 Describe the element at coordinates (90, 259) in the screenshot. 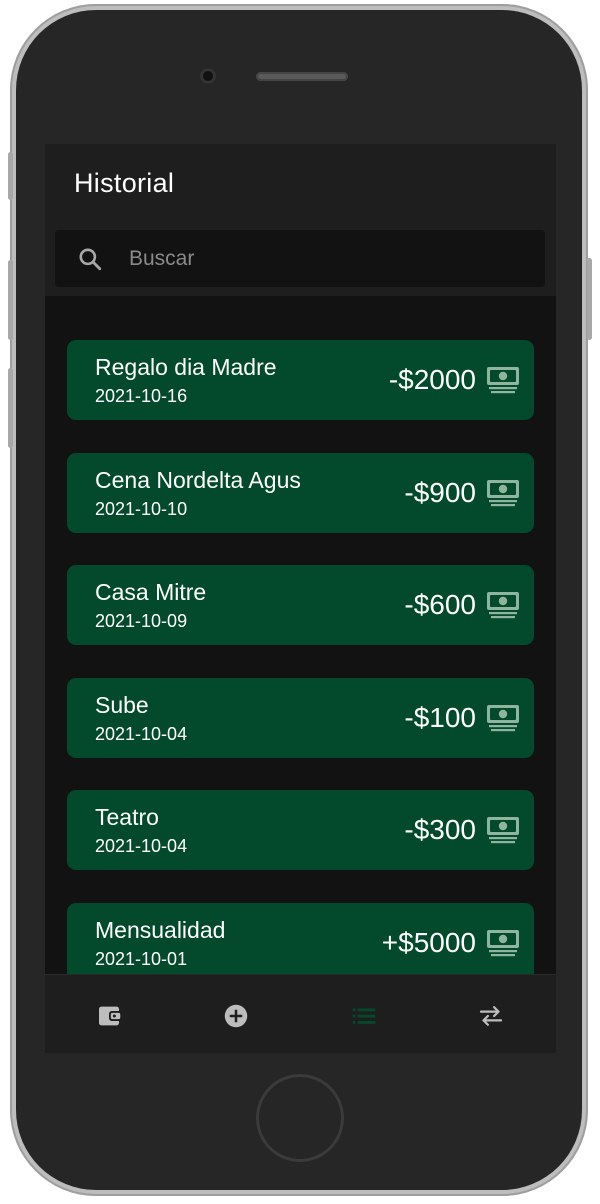

I see `search-icon` at that location.